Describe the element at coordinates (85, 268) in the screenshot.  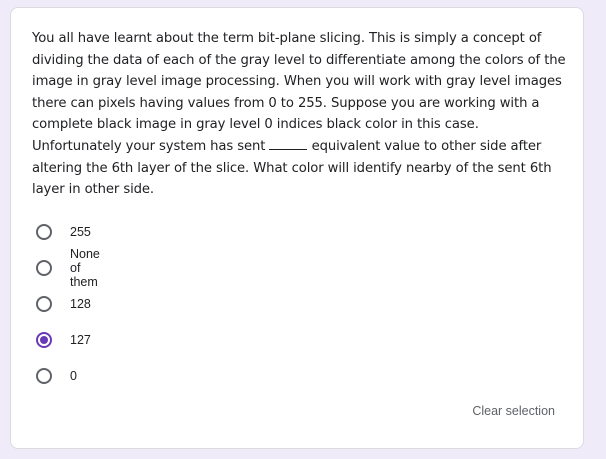
I see `option-label: None of them` at that location.